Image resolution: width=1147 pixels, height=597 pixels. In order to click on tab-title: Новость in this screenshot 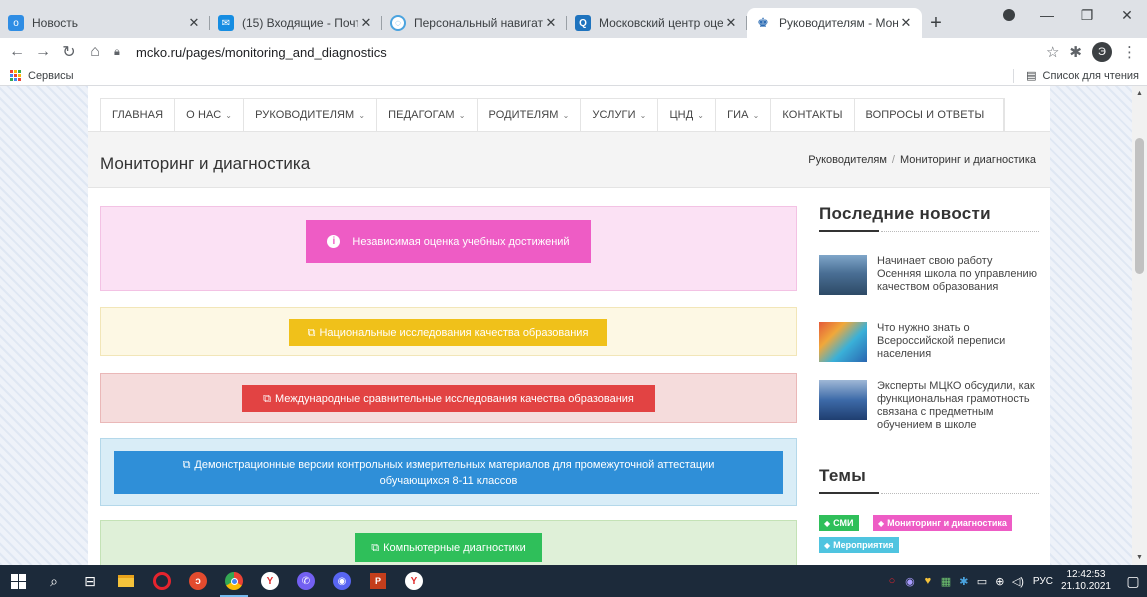, I will do `click(55, 23)`.